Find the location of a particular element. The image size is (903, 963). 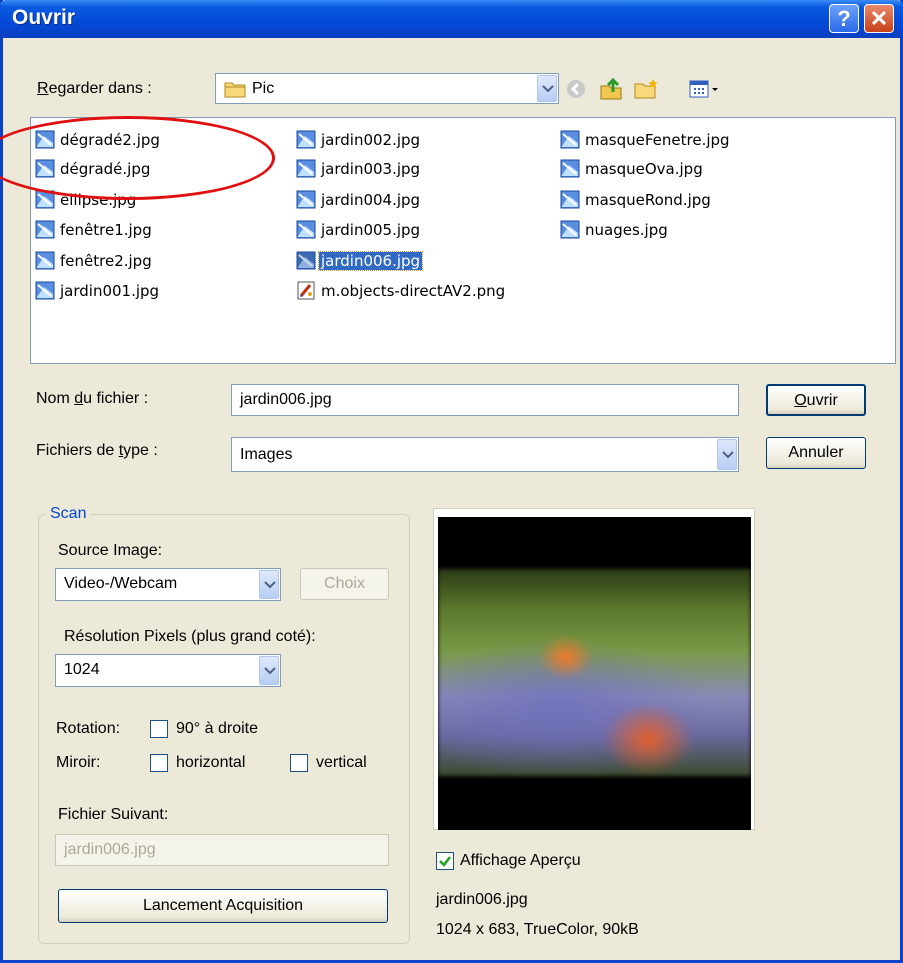

file-name: m.objects-directAV2.png is located at coordinates (413, 291).